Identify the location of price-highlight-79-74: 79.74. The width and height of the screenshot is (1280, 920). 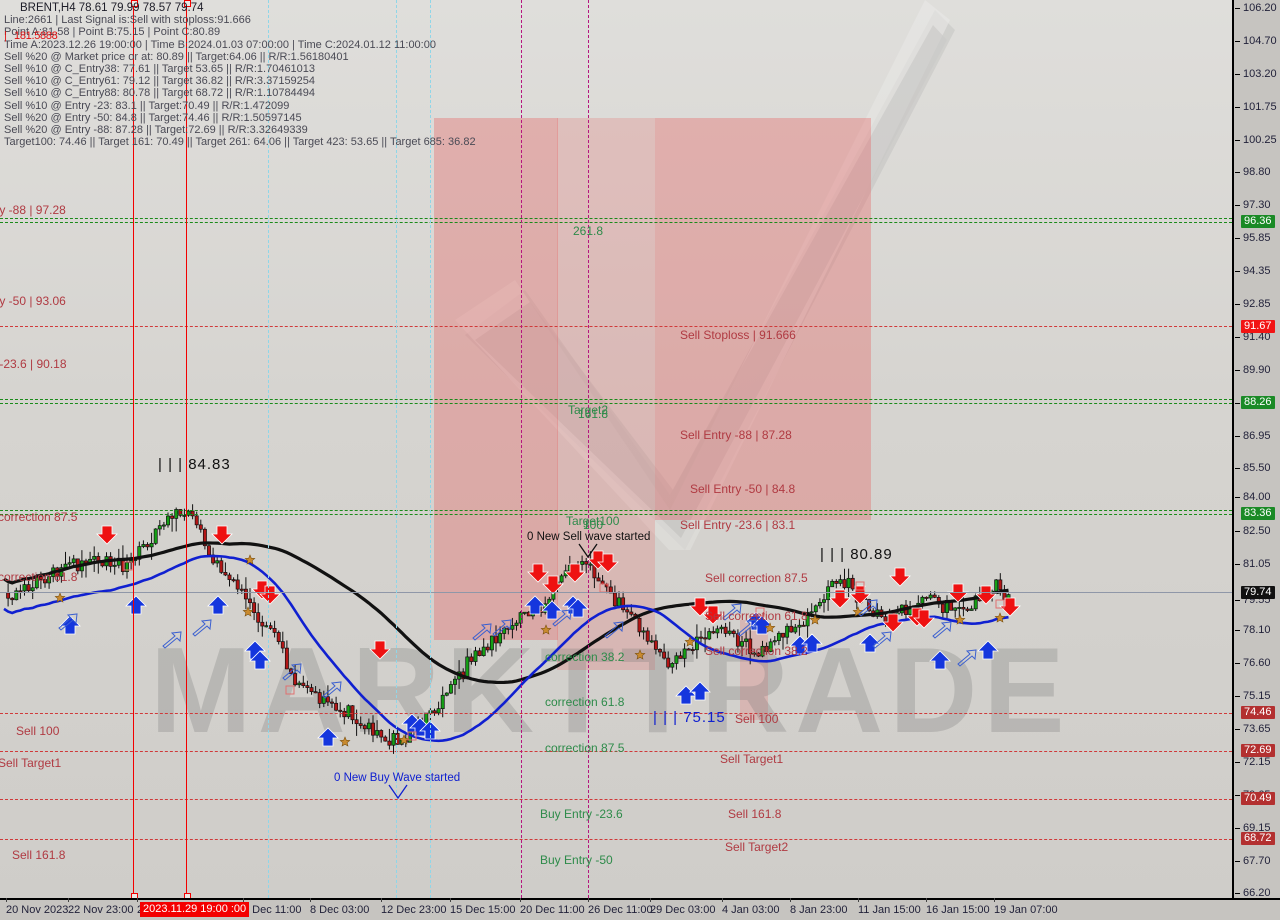
(1258, 592).